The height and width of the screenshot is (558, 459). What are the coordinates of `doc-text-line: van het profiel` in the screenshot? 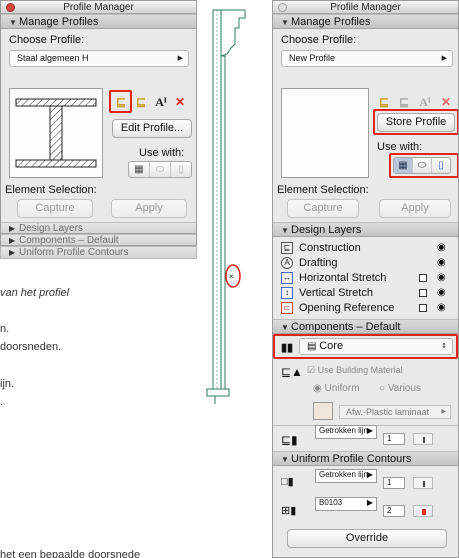 It's located at (35, 293).